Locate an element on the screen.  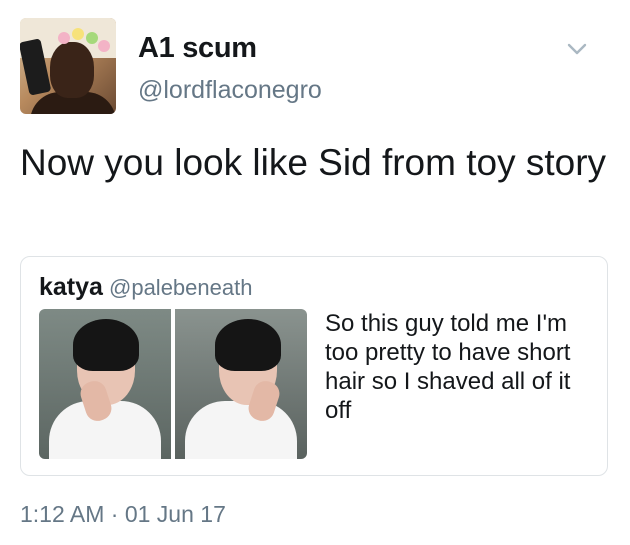
tweet-timestamp: 1:12 AM · 01 Jun 17 is located at coordinates (123, 514).